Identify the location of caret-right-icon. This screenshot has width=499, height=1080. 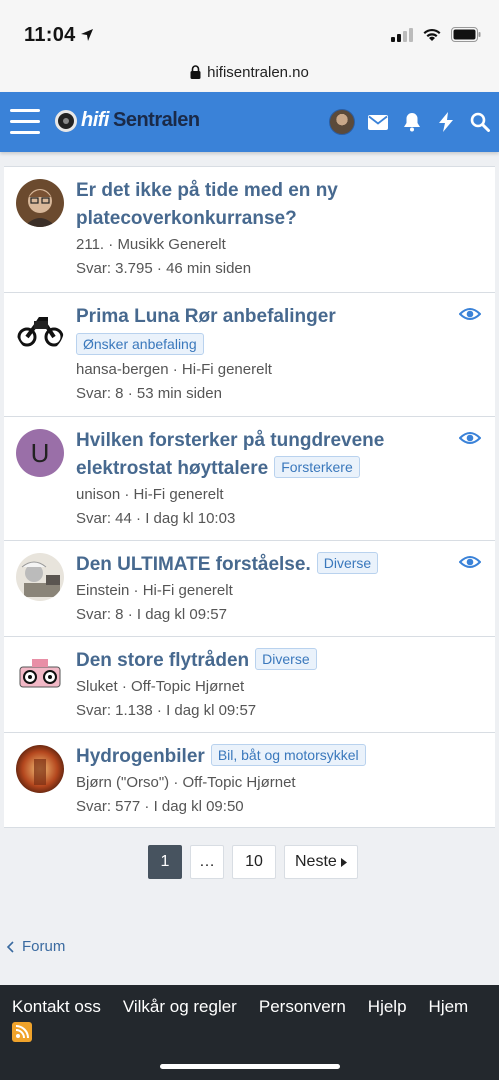
(343, 862).